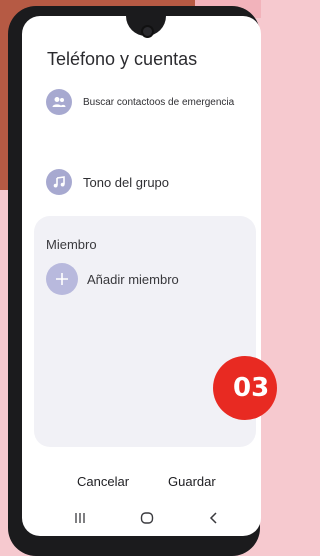 The width and height of the screenshot is (320, 556). What do you see at coordinates (214, 518) in the screenshot?
I see `back-icon` at bounding box center [214, 518].